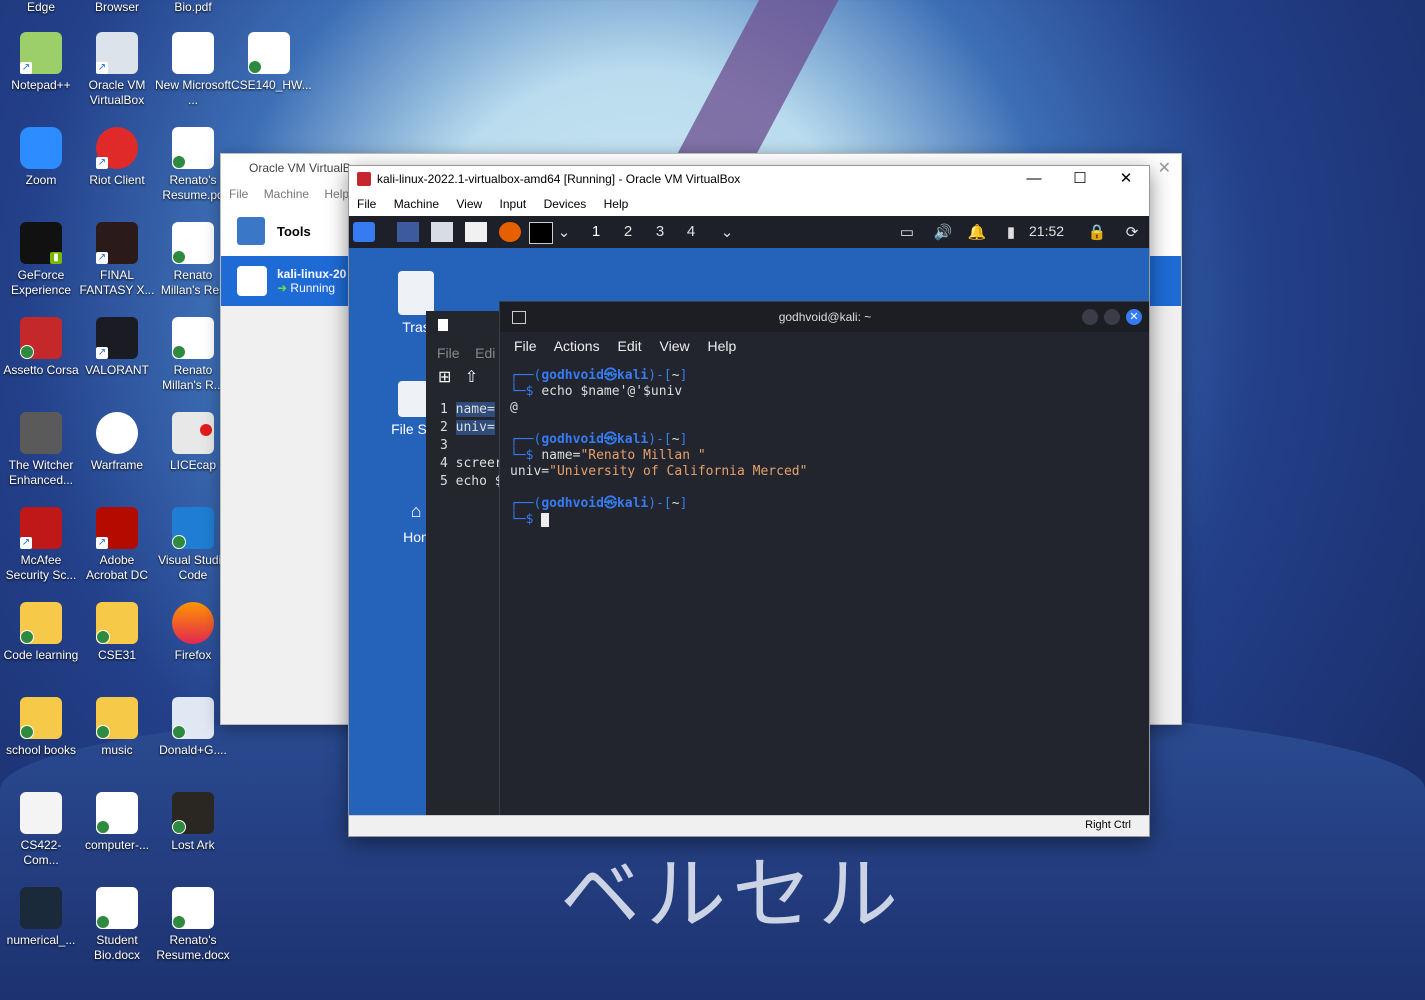 The width and height of the screenshot is (1425, 1000). What do you see at coordinates (1011, 232) in the screenshot?
I see `battery-icon: ▮` at bounding box center [1011, 232].